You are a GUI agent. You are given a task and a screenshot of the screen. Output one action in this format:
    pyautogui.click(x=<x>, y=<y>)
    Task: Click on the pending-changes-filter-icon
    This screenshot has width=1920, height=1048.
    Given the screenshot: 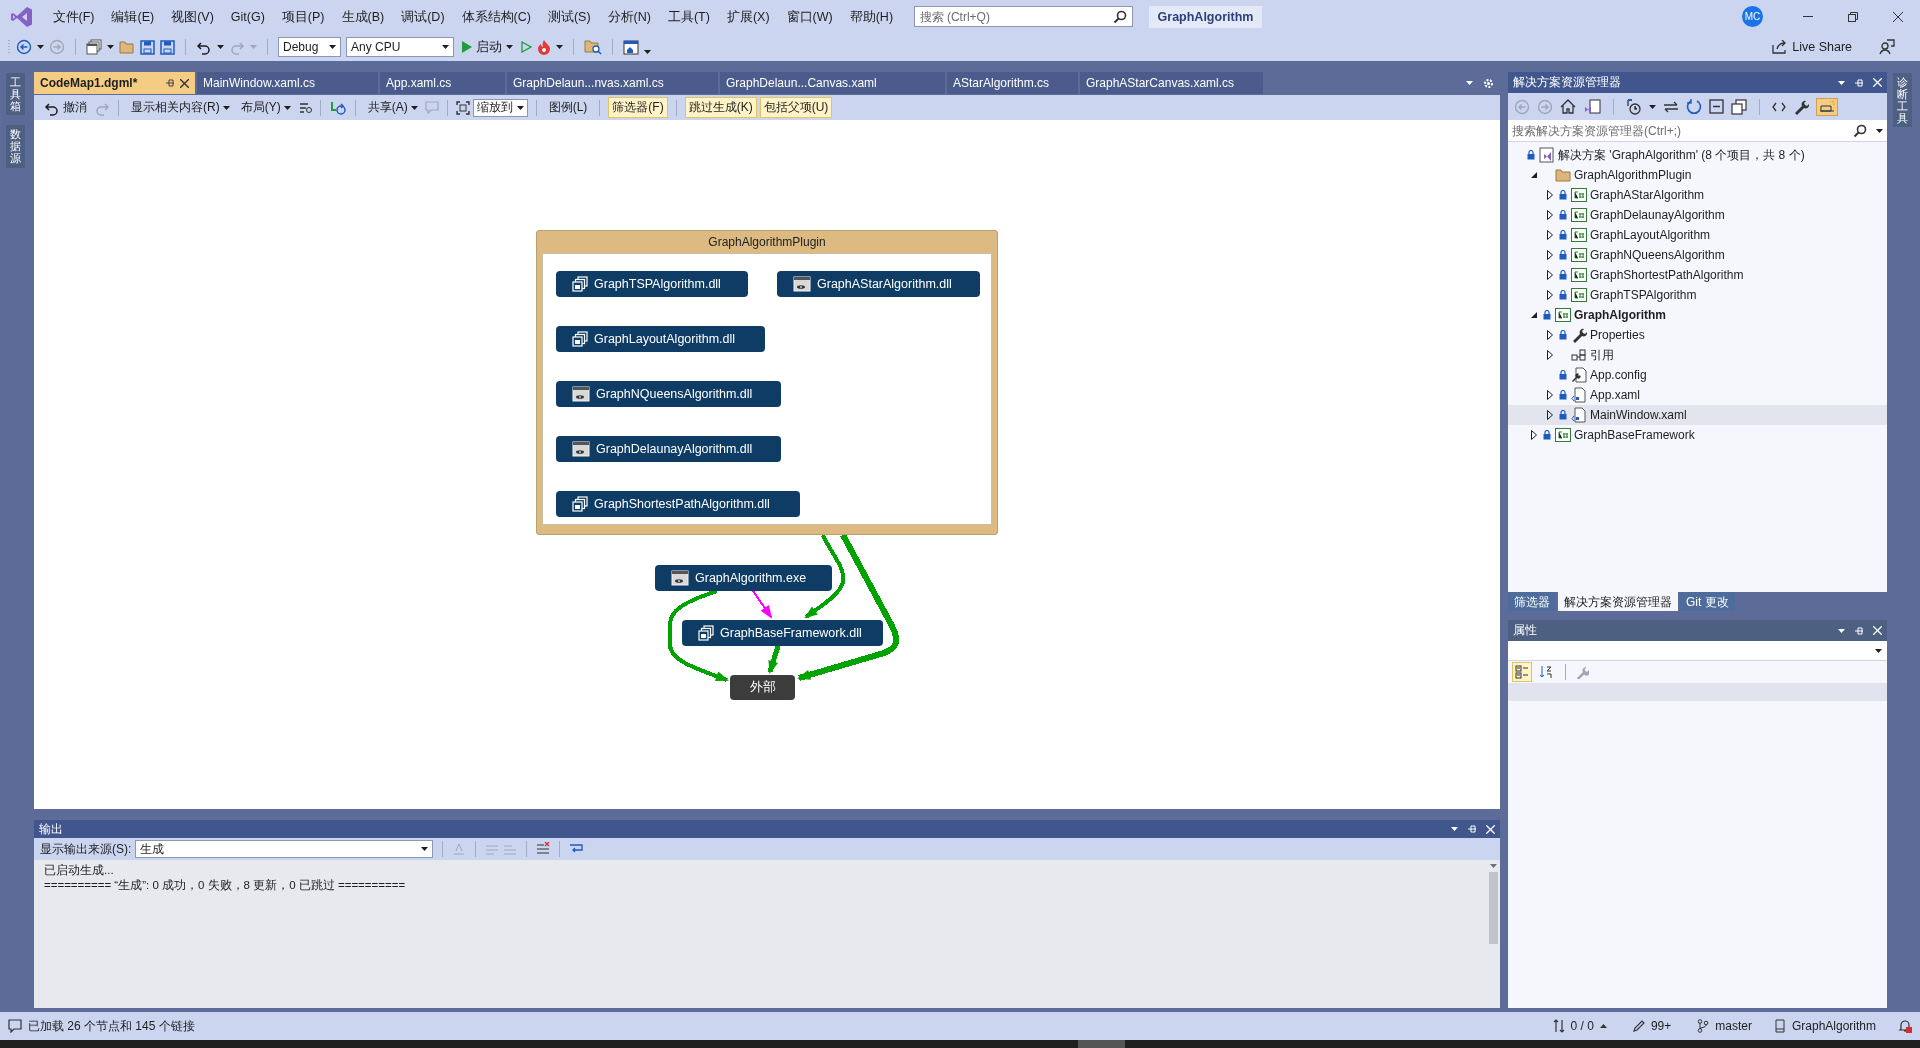 What is the action you would take?
    pyautogui.click(x=1634, y=106)
    